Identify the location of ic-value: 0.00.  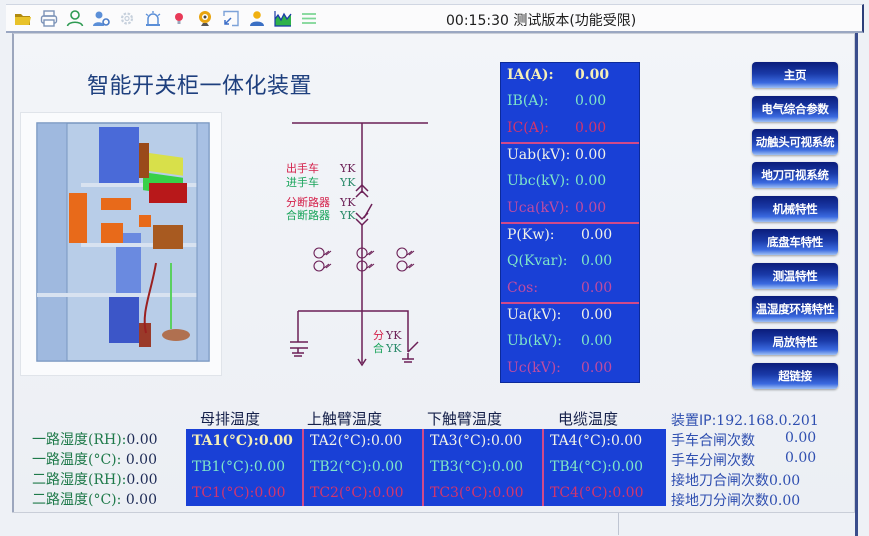
(591, 128).